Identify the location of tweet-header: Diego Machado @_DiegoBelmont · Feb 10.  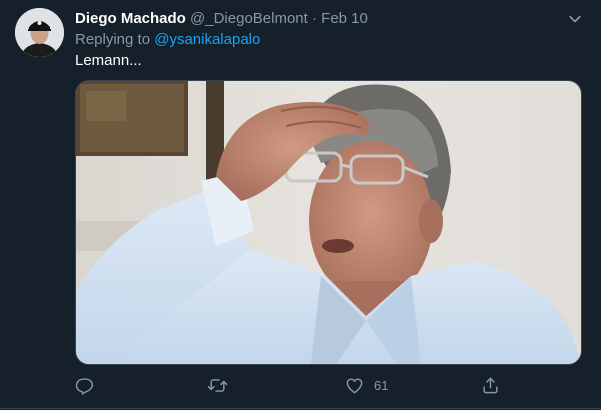
(221, 19).